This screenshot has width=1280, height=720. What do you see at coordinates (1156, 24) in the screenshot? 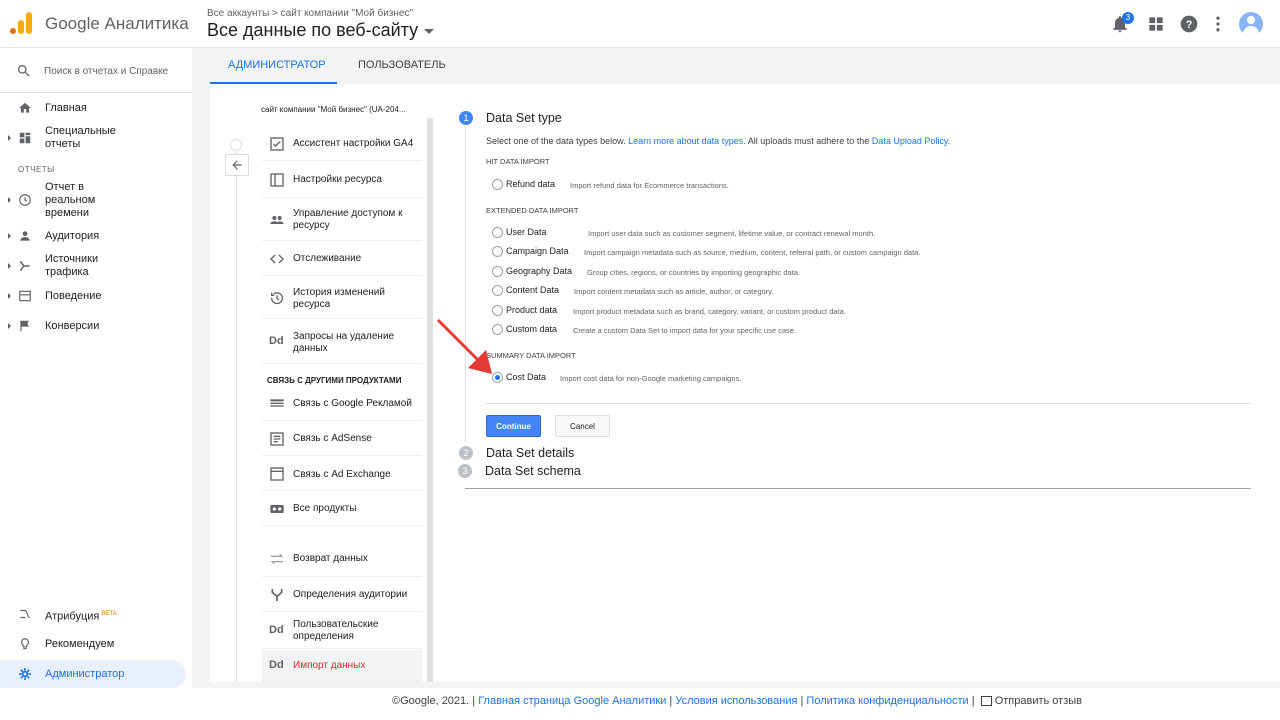
I see `apps-grid-icon` at bounding box center [1156, 24].